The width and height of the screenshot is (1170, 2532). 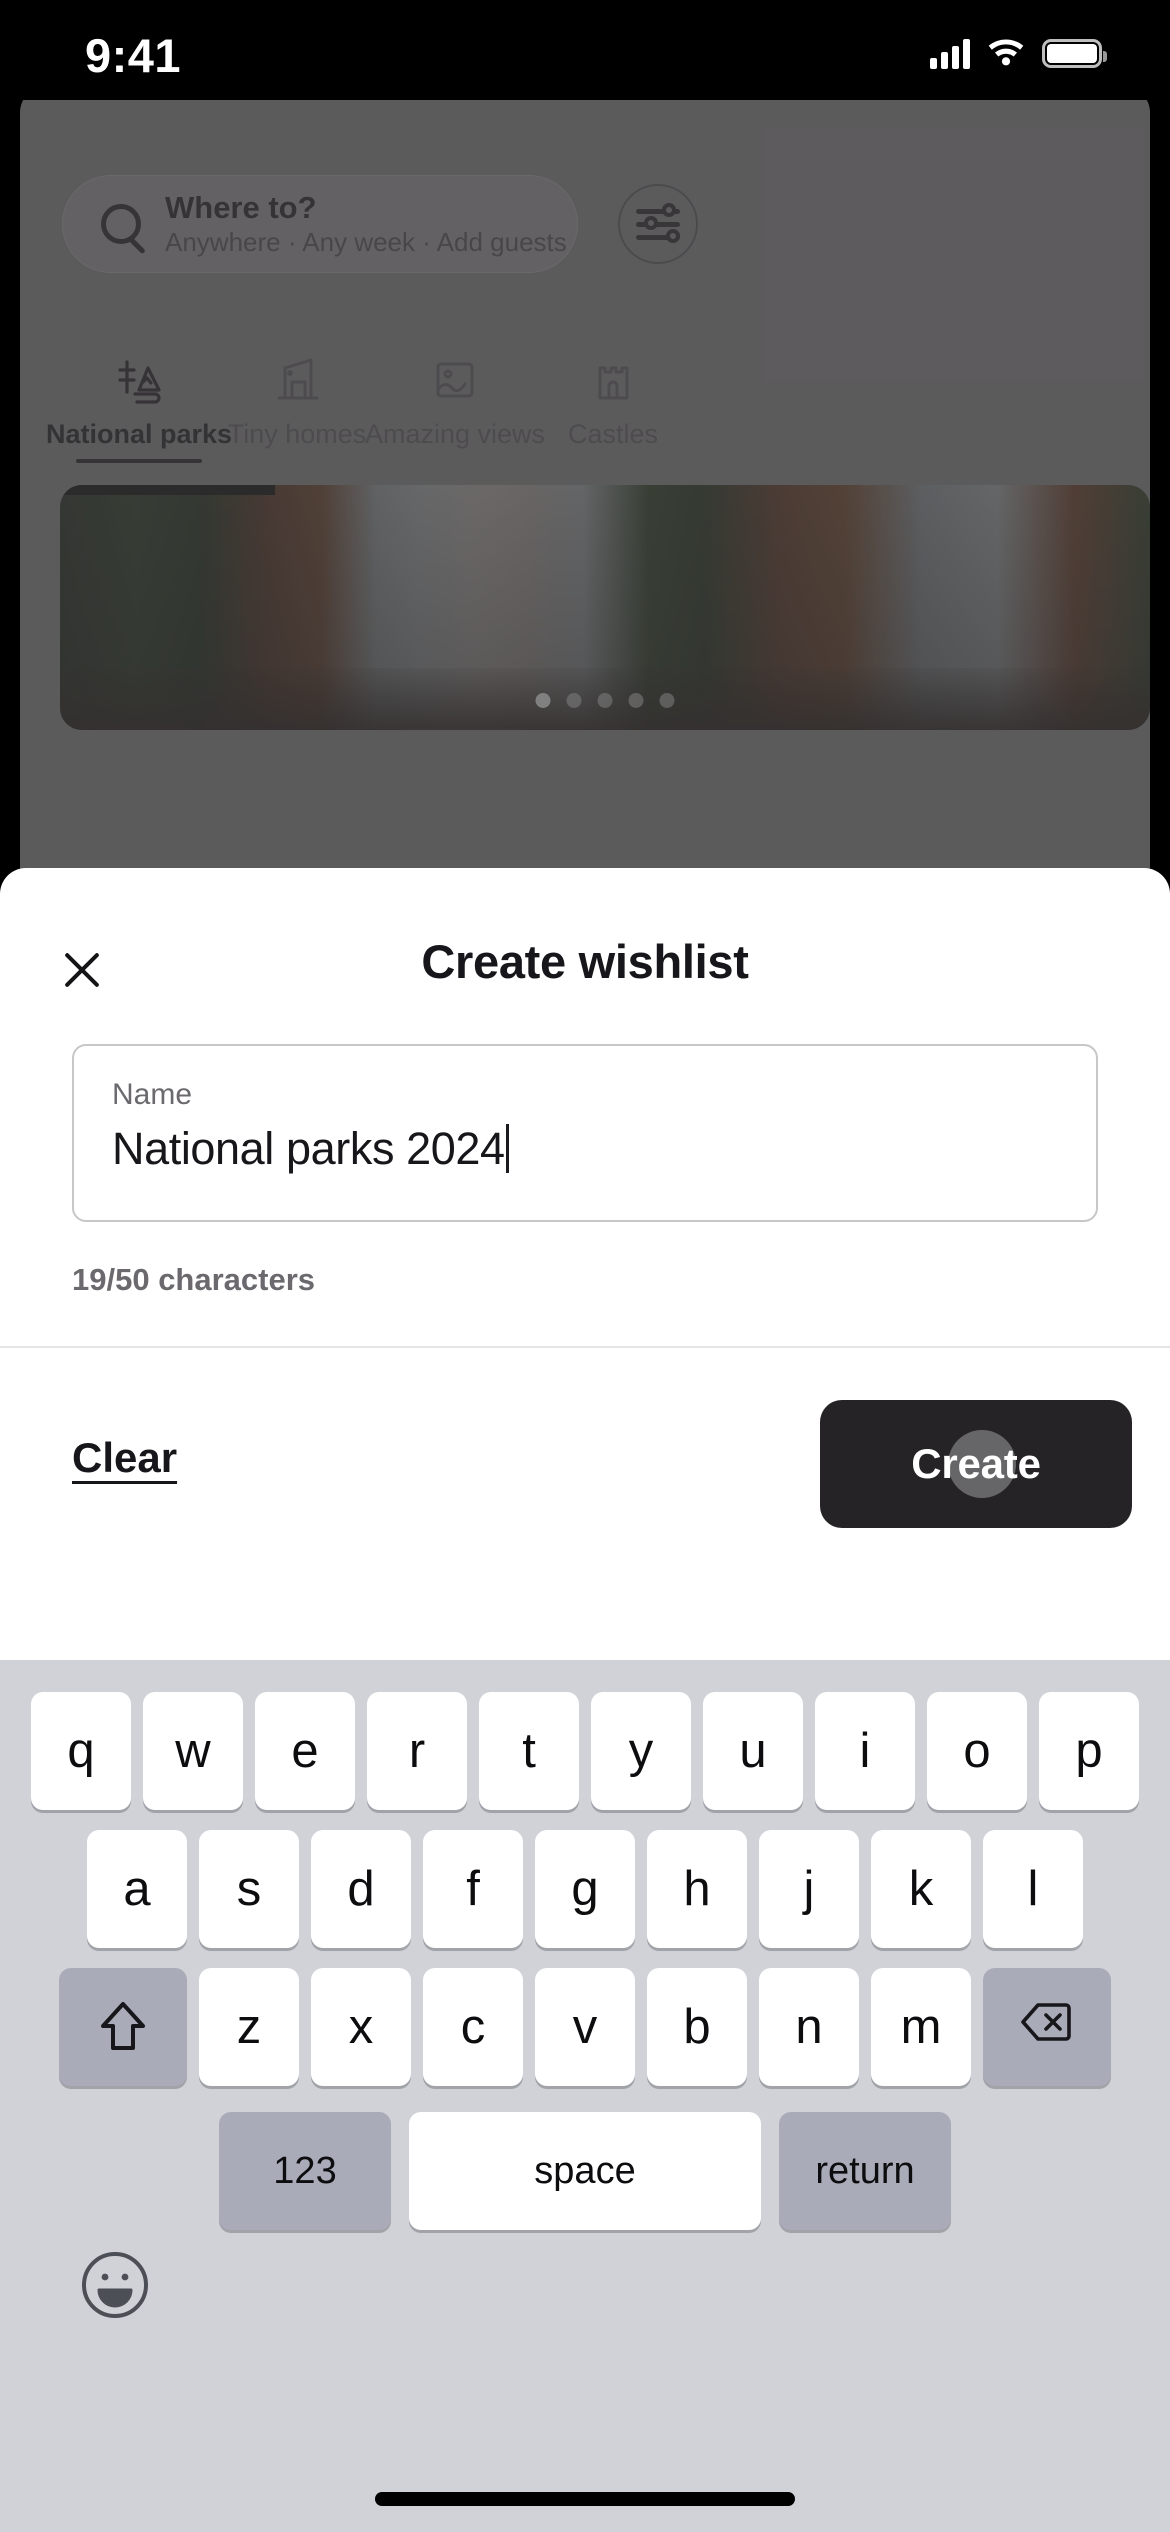 I want to click on cellular-signal-icon, so click(x=950, y=53).